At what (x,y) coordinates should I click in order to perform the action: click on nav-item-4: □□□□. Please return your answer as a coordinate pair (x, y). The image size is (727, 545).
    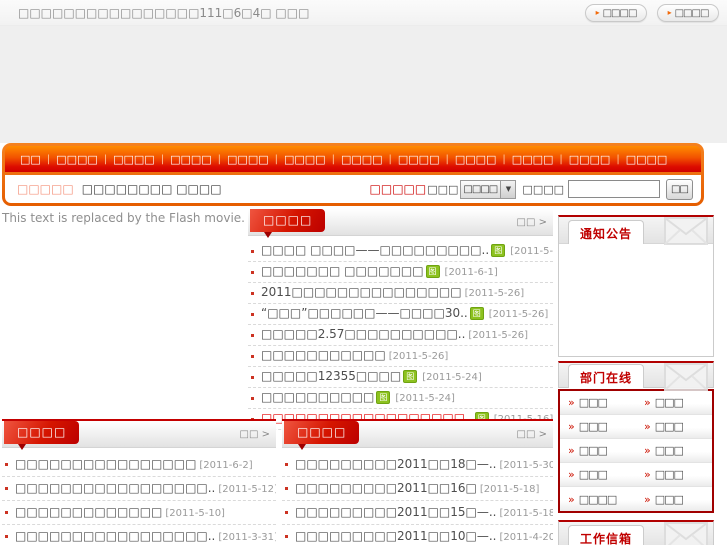
    Looking at the image, I should click on (248, 159).